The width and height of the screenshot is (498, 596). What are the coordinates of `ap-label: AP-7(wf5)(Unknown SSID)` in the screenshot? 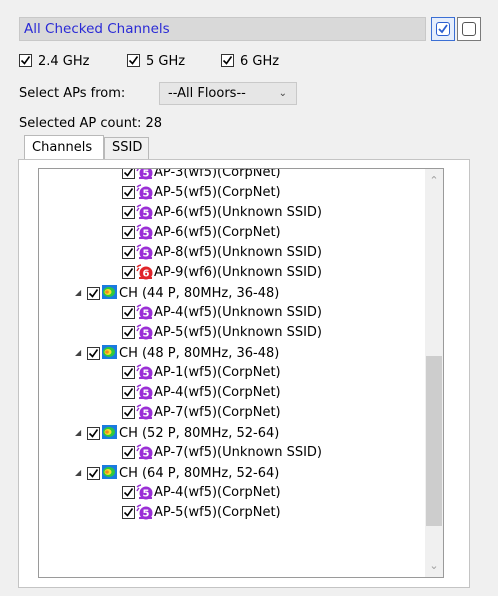 It's located at (238, 452).